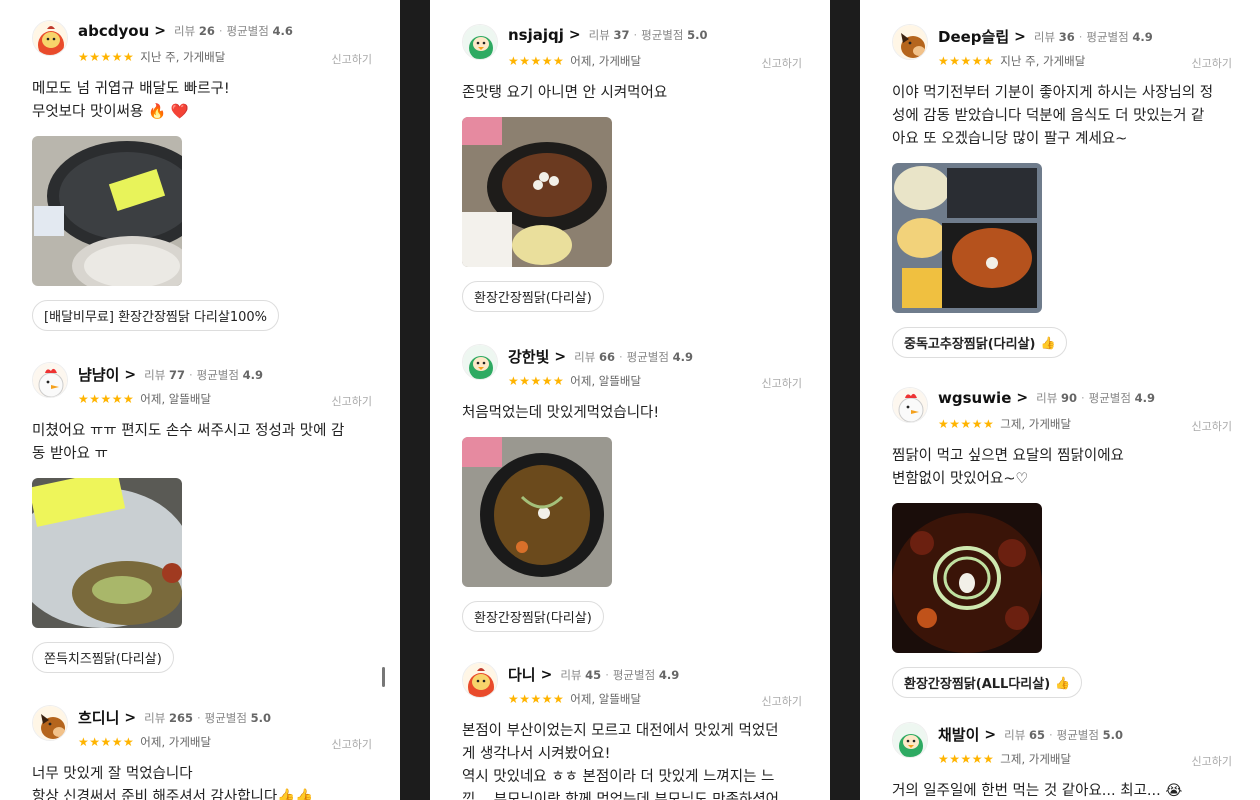 This screenshot has height=800, width=1260. Describe the element at coordinates (103, 657) in the screenshot. I see `menu-tag: 쫀득치즈찜닭(다리살)` at that location.